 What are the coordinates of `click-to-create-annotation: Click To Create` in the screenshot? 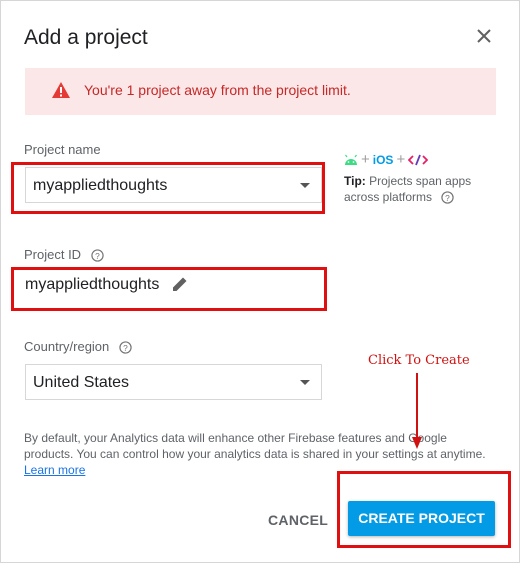 It's located at (419, 360).